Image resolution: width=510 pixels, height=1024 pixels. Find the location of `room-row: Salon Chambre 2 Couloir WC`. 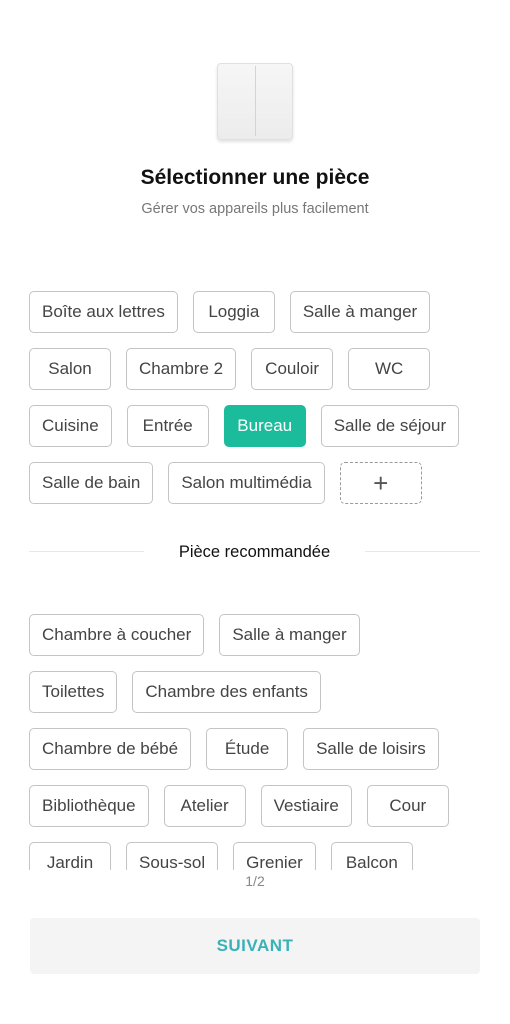

room-row: Salon Chambre 2 Couloir WC is located at coordinates (259, 369).